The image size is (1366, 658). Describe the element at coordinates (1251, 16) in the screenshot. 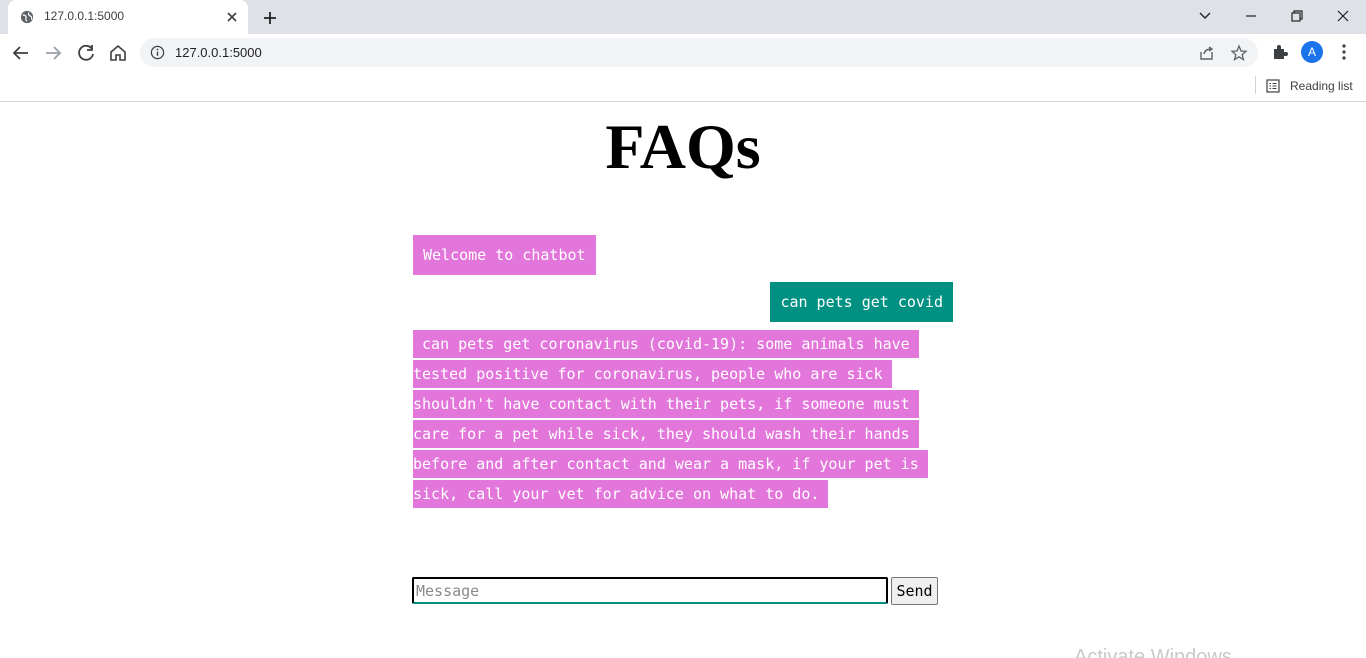

I see `minimize-icon` at that location.